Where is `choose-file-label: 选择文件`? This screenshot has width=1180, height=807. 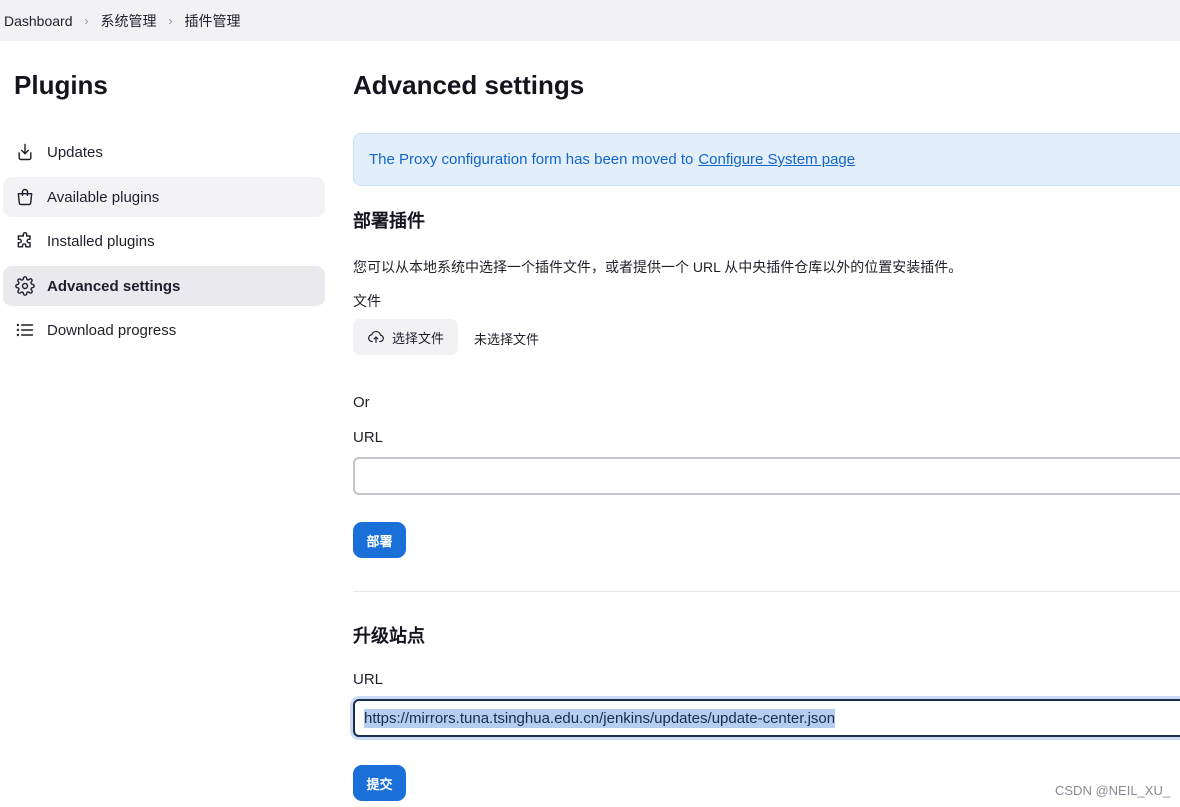 choose-file-label: 选择文件 is located at coordinates (417, 338).